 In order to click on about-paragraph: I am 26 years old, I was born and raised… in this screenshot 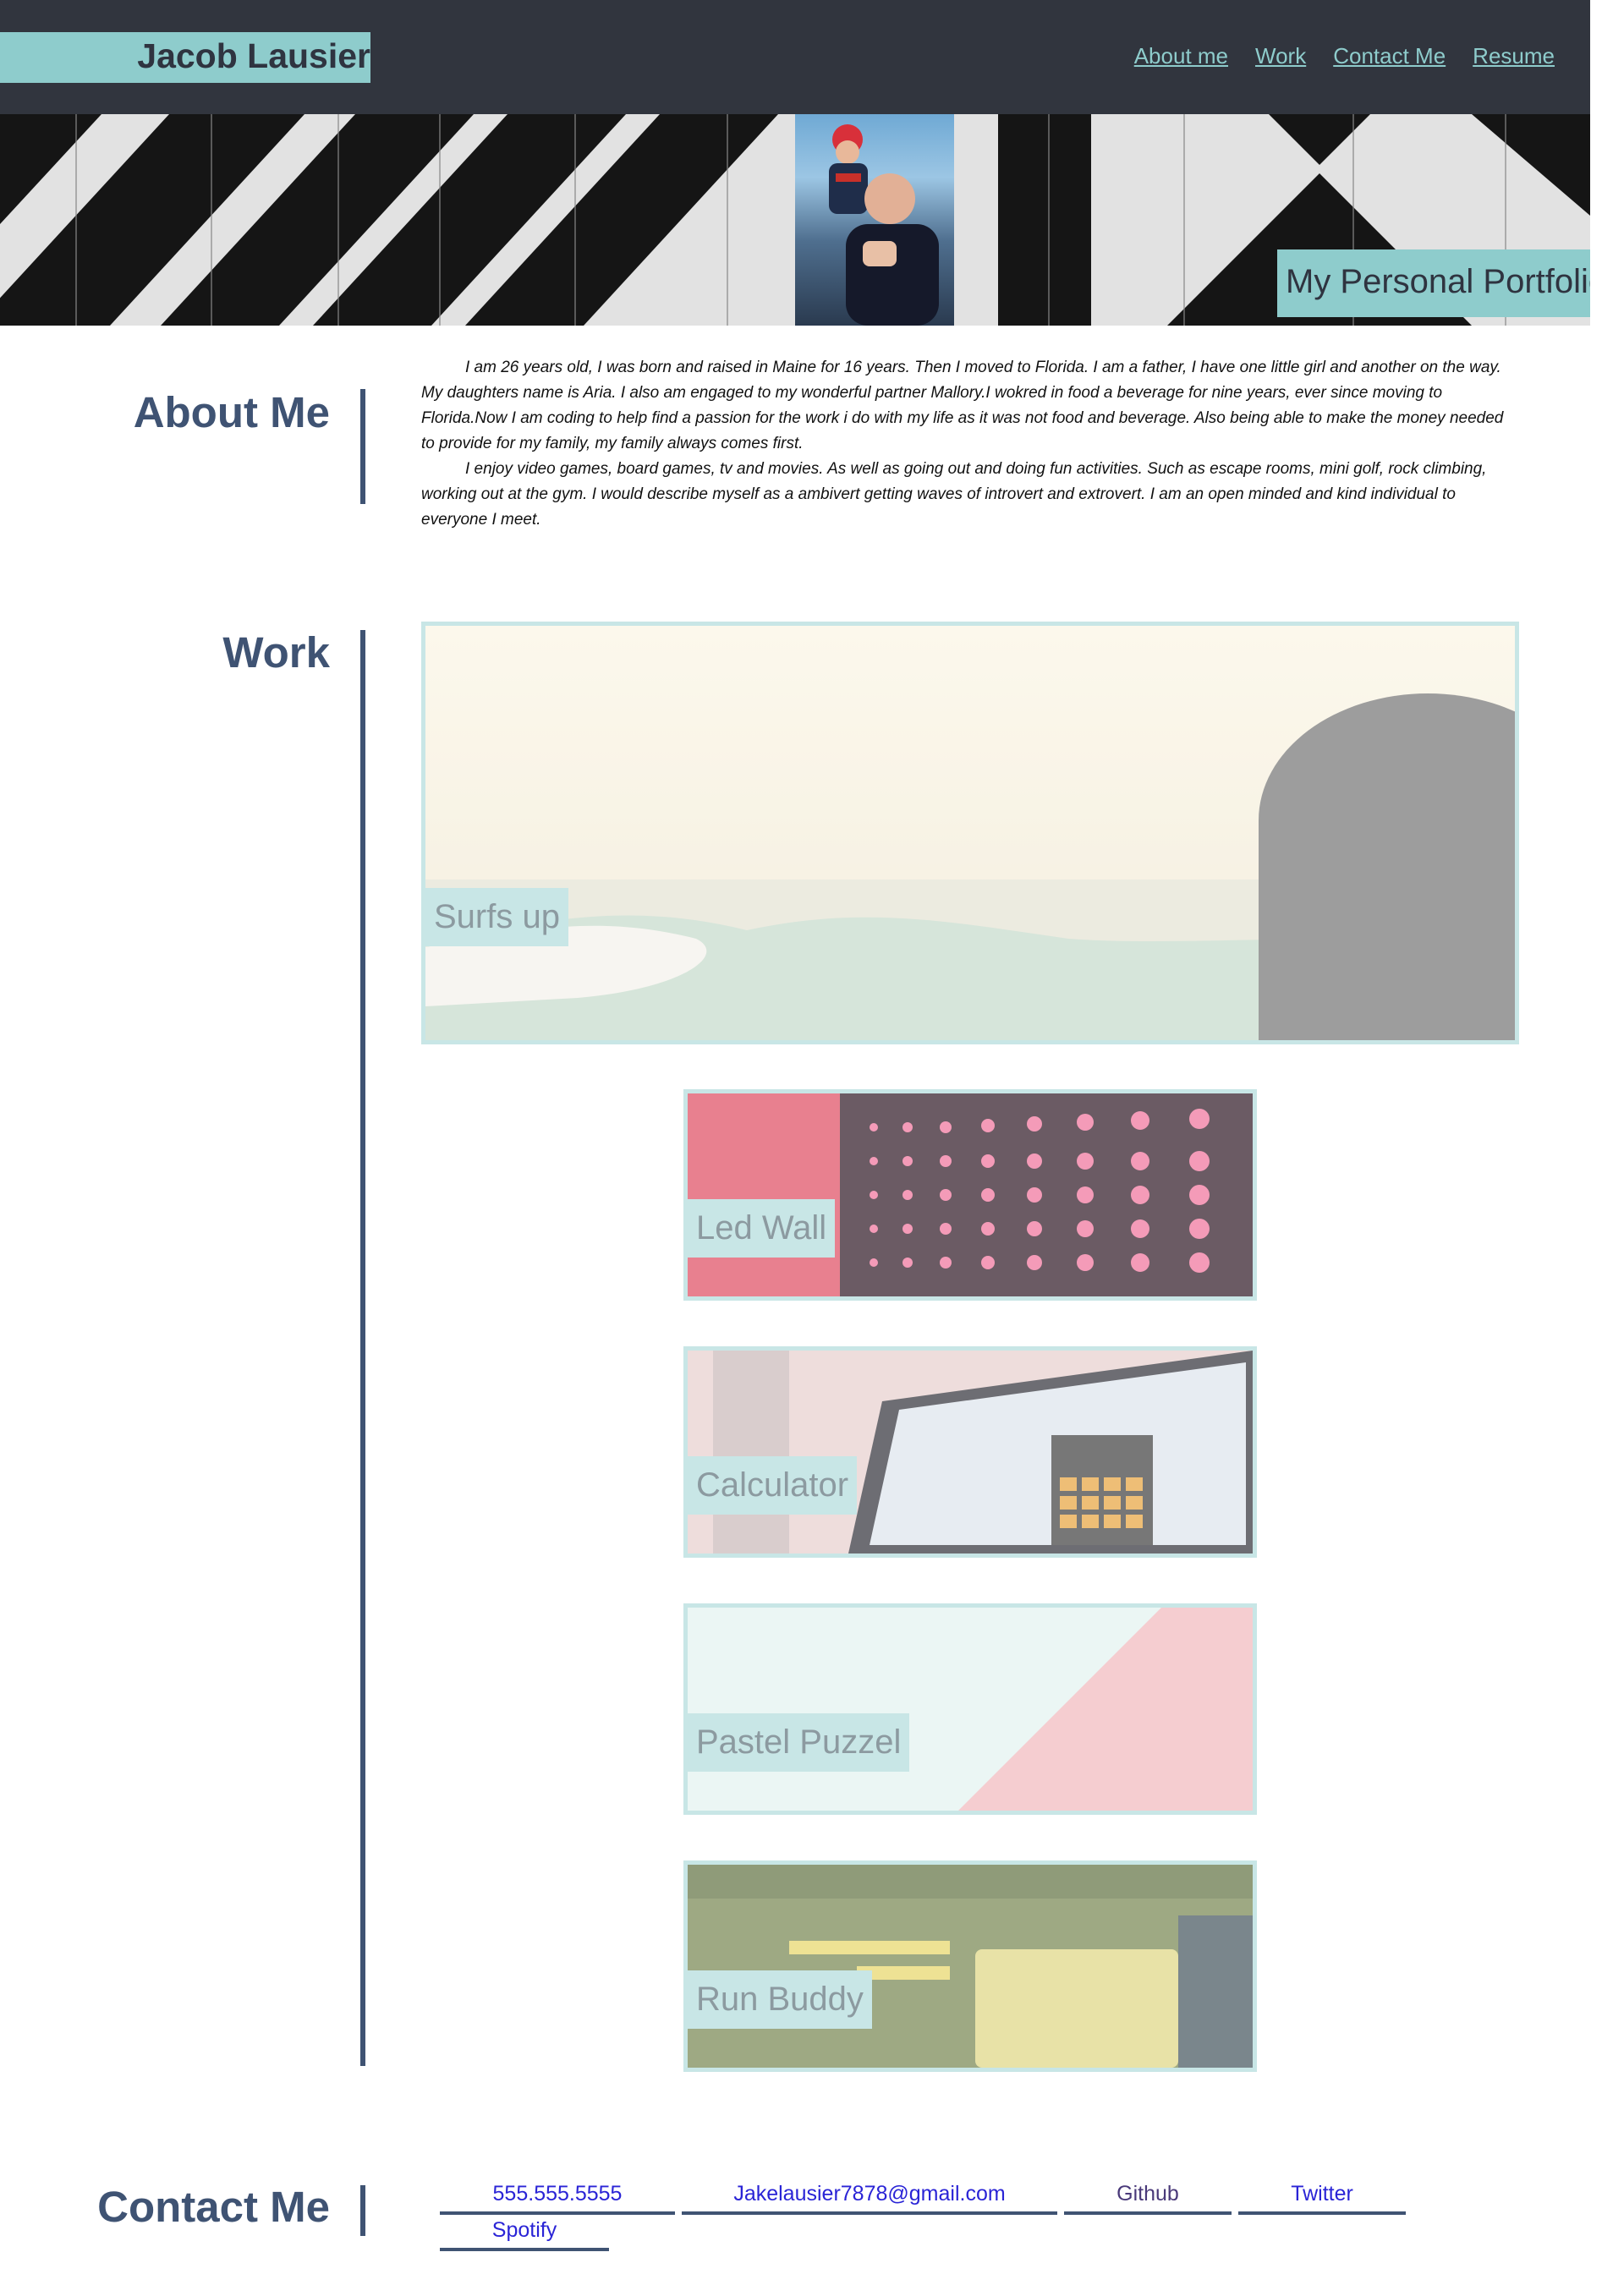, I will do `click(962, 405)`.